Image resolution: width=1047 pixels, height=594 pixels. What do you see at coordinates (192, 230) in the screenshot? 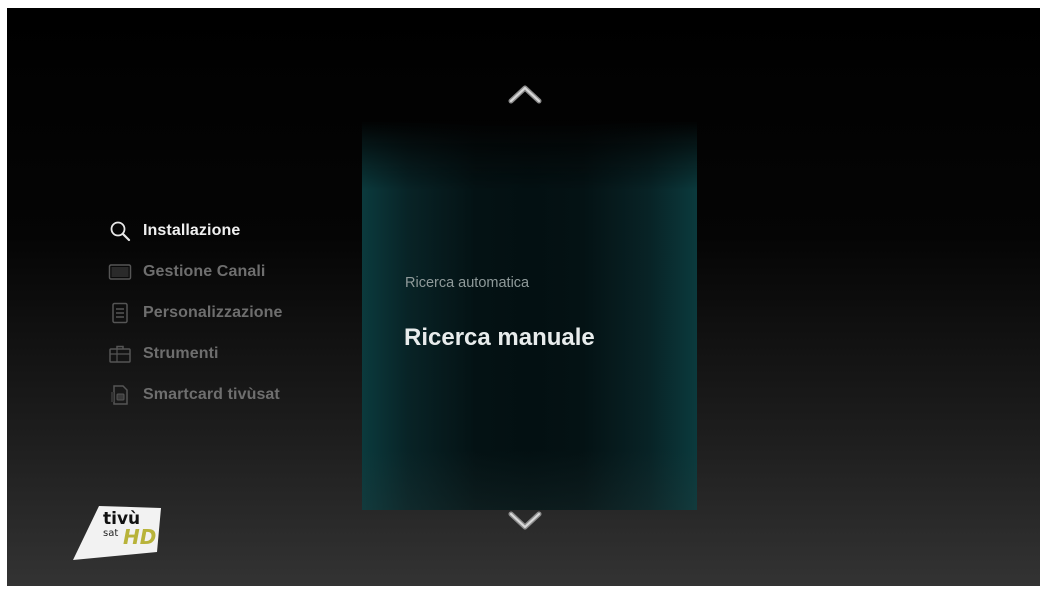
I see `menu-item-label: Installazione` at bounding box center [192, 230].